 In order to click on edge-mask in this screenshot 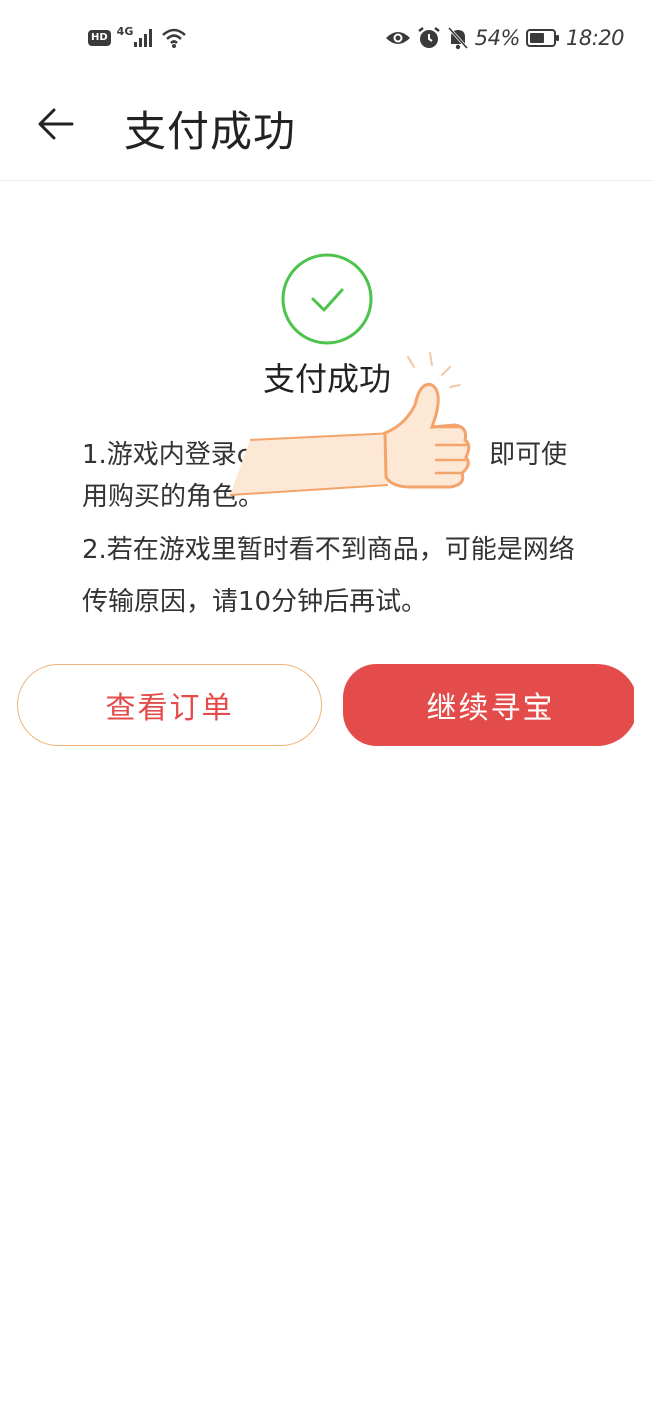, I will do `click(644, 705)`.